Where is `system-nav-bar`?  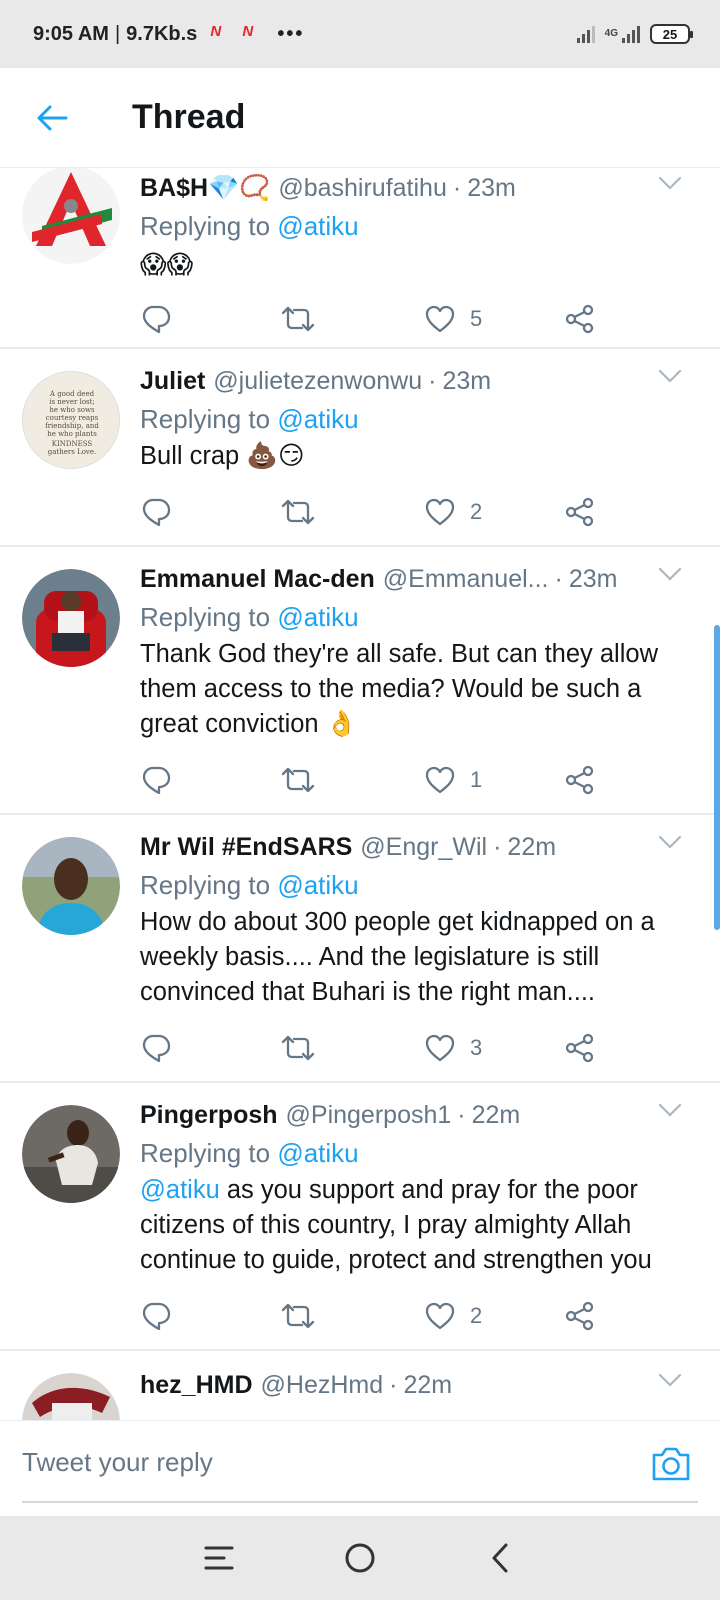 system-nav-bar is located at coordinates (360, 1558).